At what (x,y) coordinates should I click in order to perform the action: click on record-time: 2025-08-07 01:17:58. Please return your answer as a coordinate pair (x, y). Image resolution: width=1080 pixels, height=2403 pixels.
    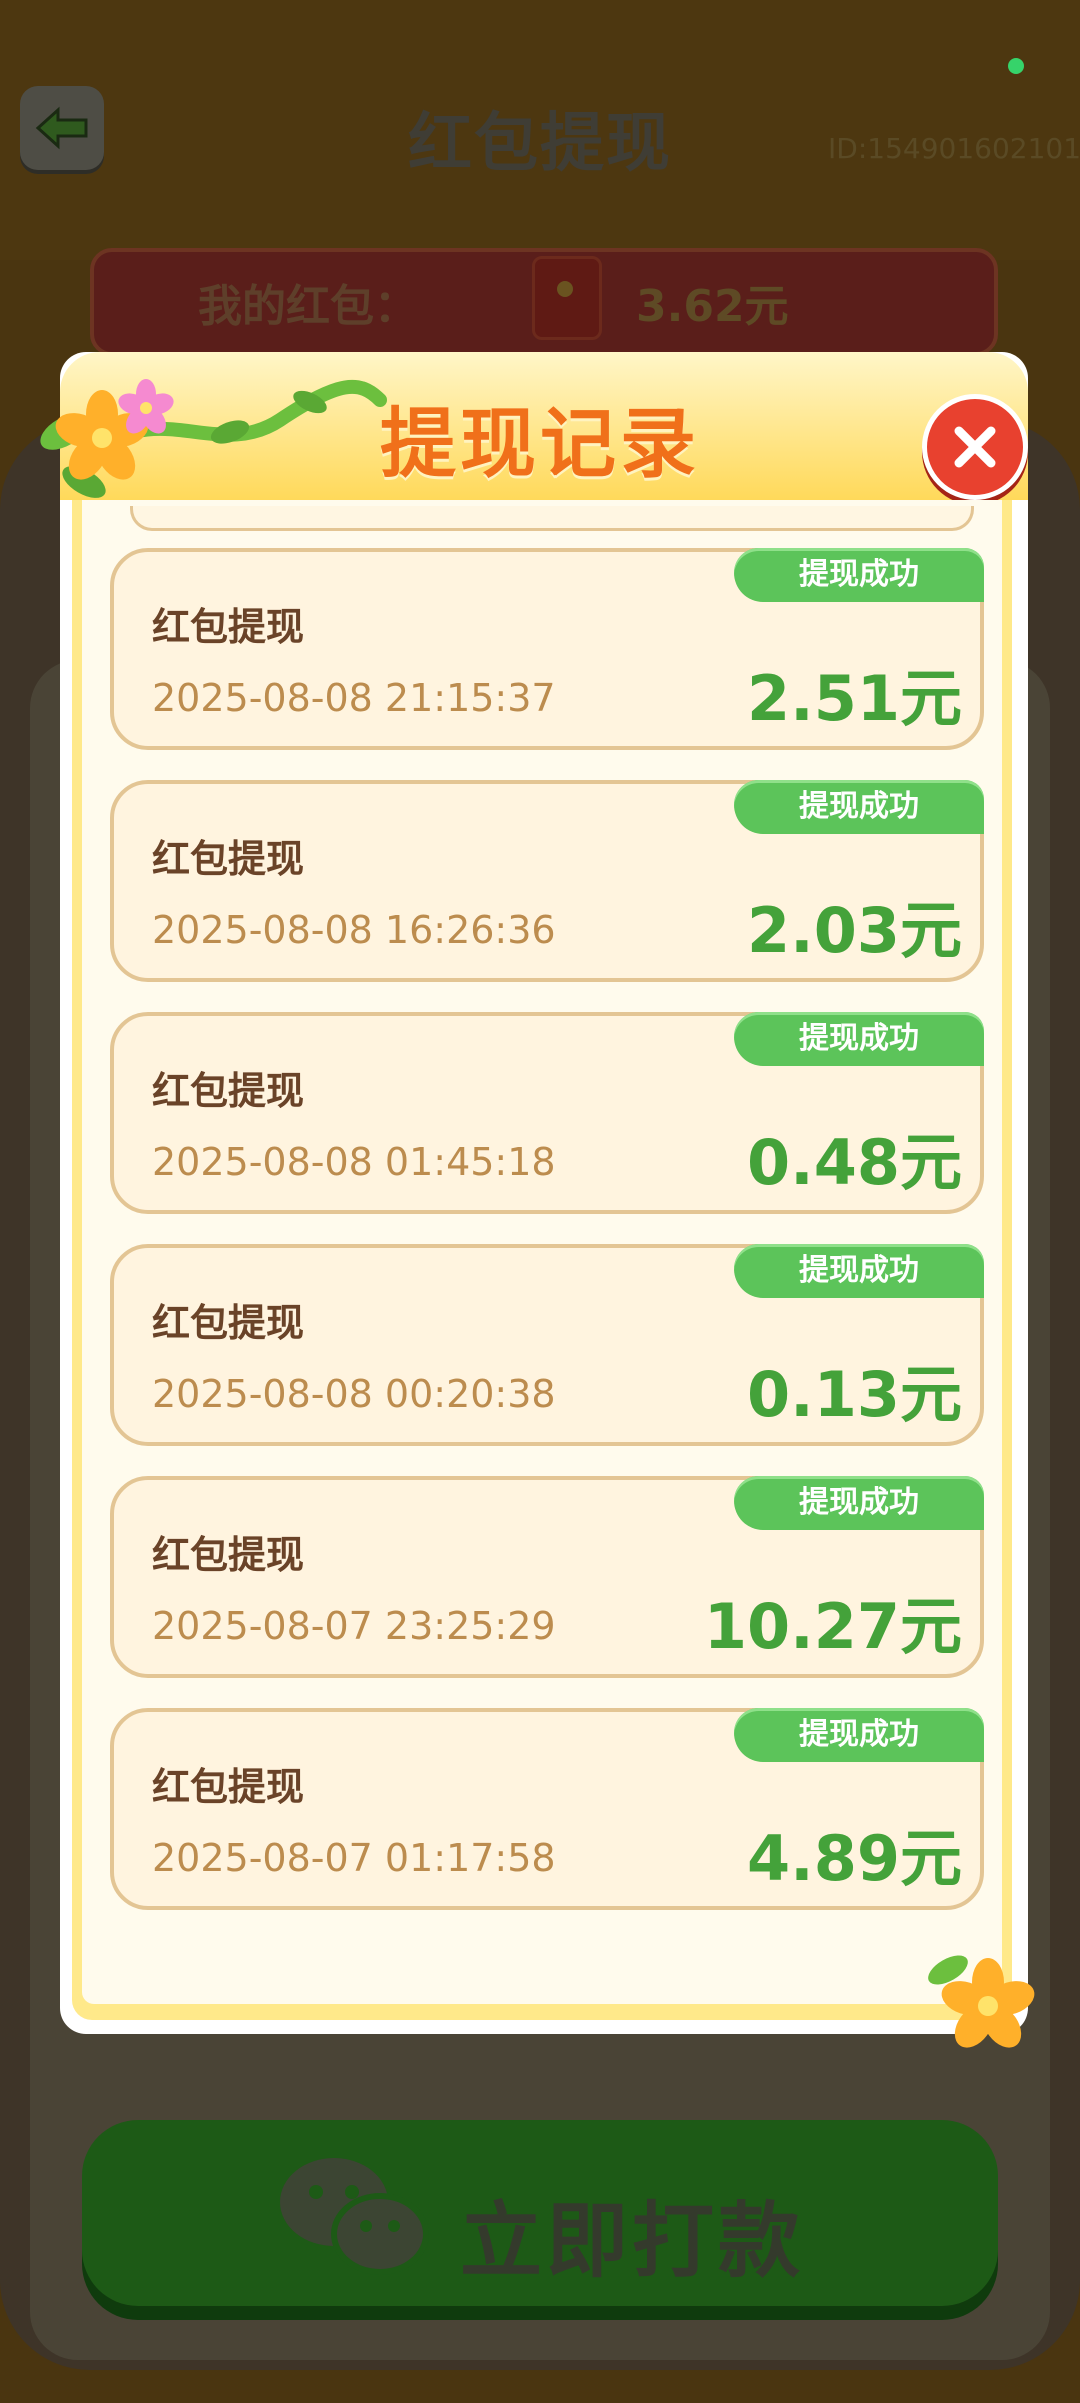
    Looking at the image, I should click on (354, 1858).